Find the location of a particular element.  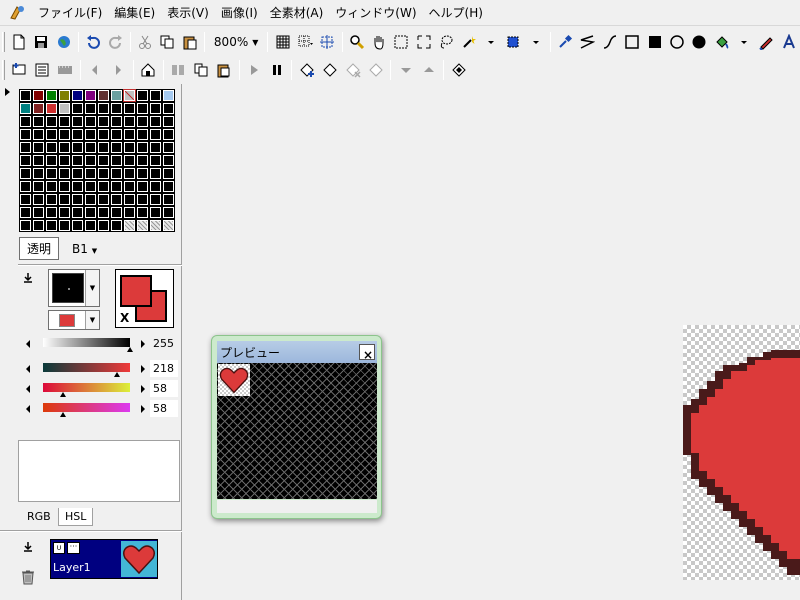

redo-button is located at coordinates (115, 42).